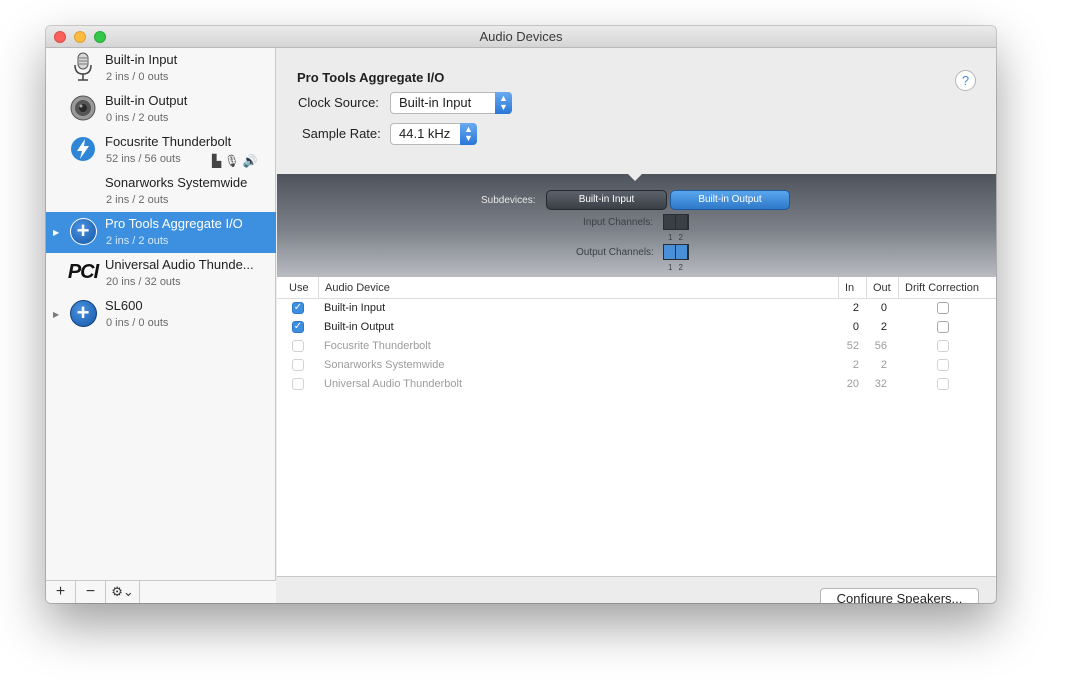 The width and height of the screenshot is (1080, 691). I want to click on col-in: In, so click(853, 288).